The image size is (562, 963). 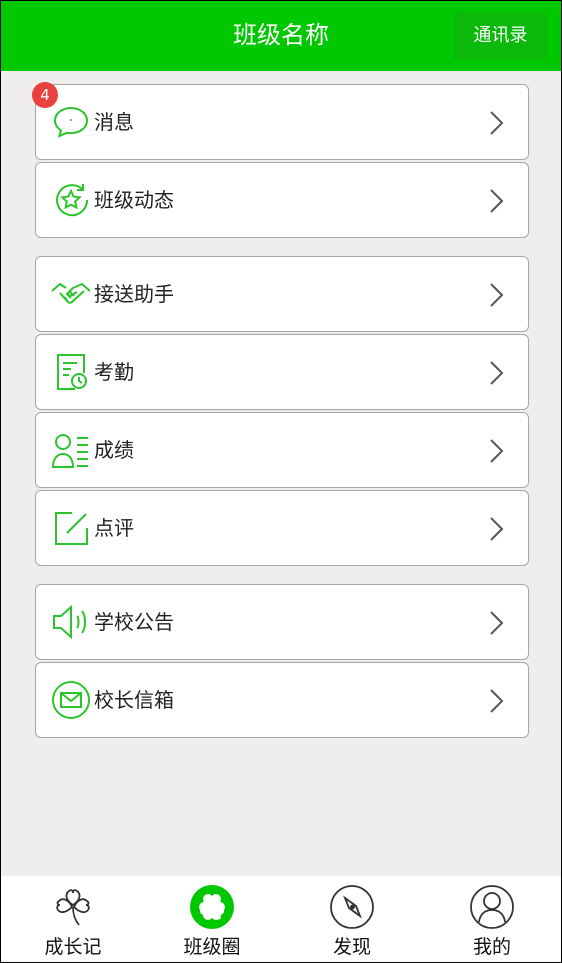 I want to click on tab-label: 发现, so click(x=351, y=947).